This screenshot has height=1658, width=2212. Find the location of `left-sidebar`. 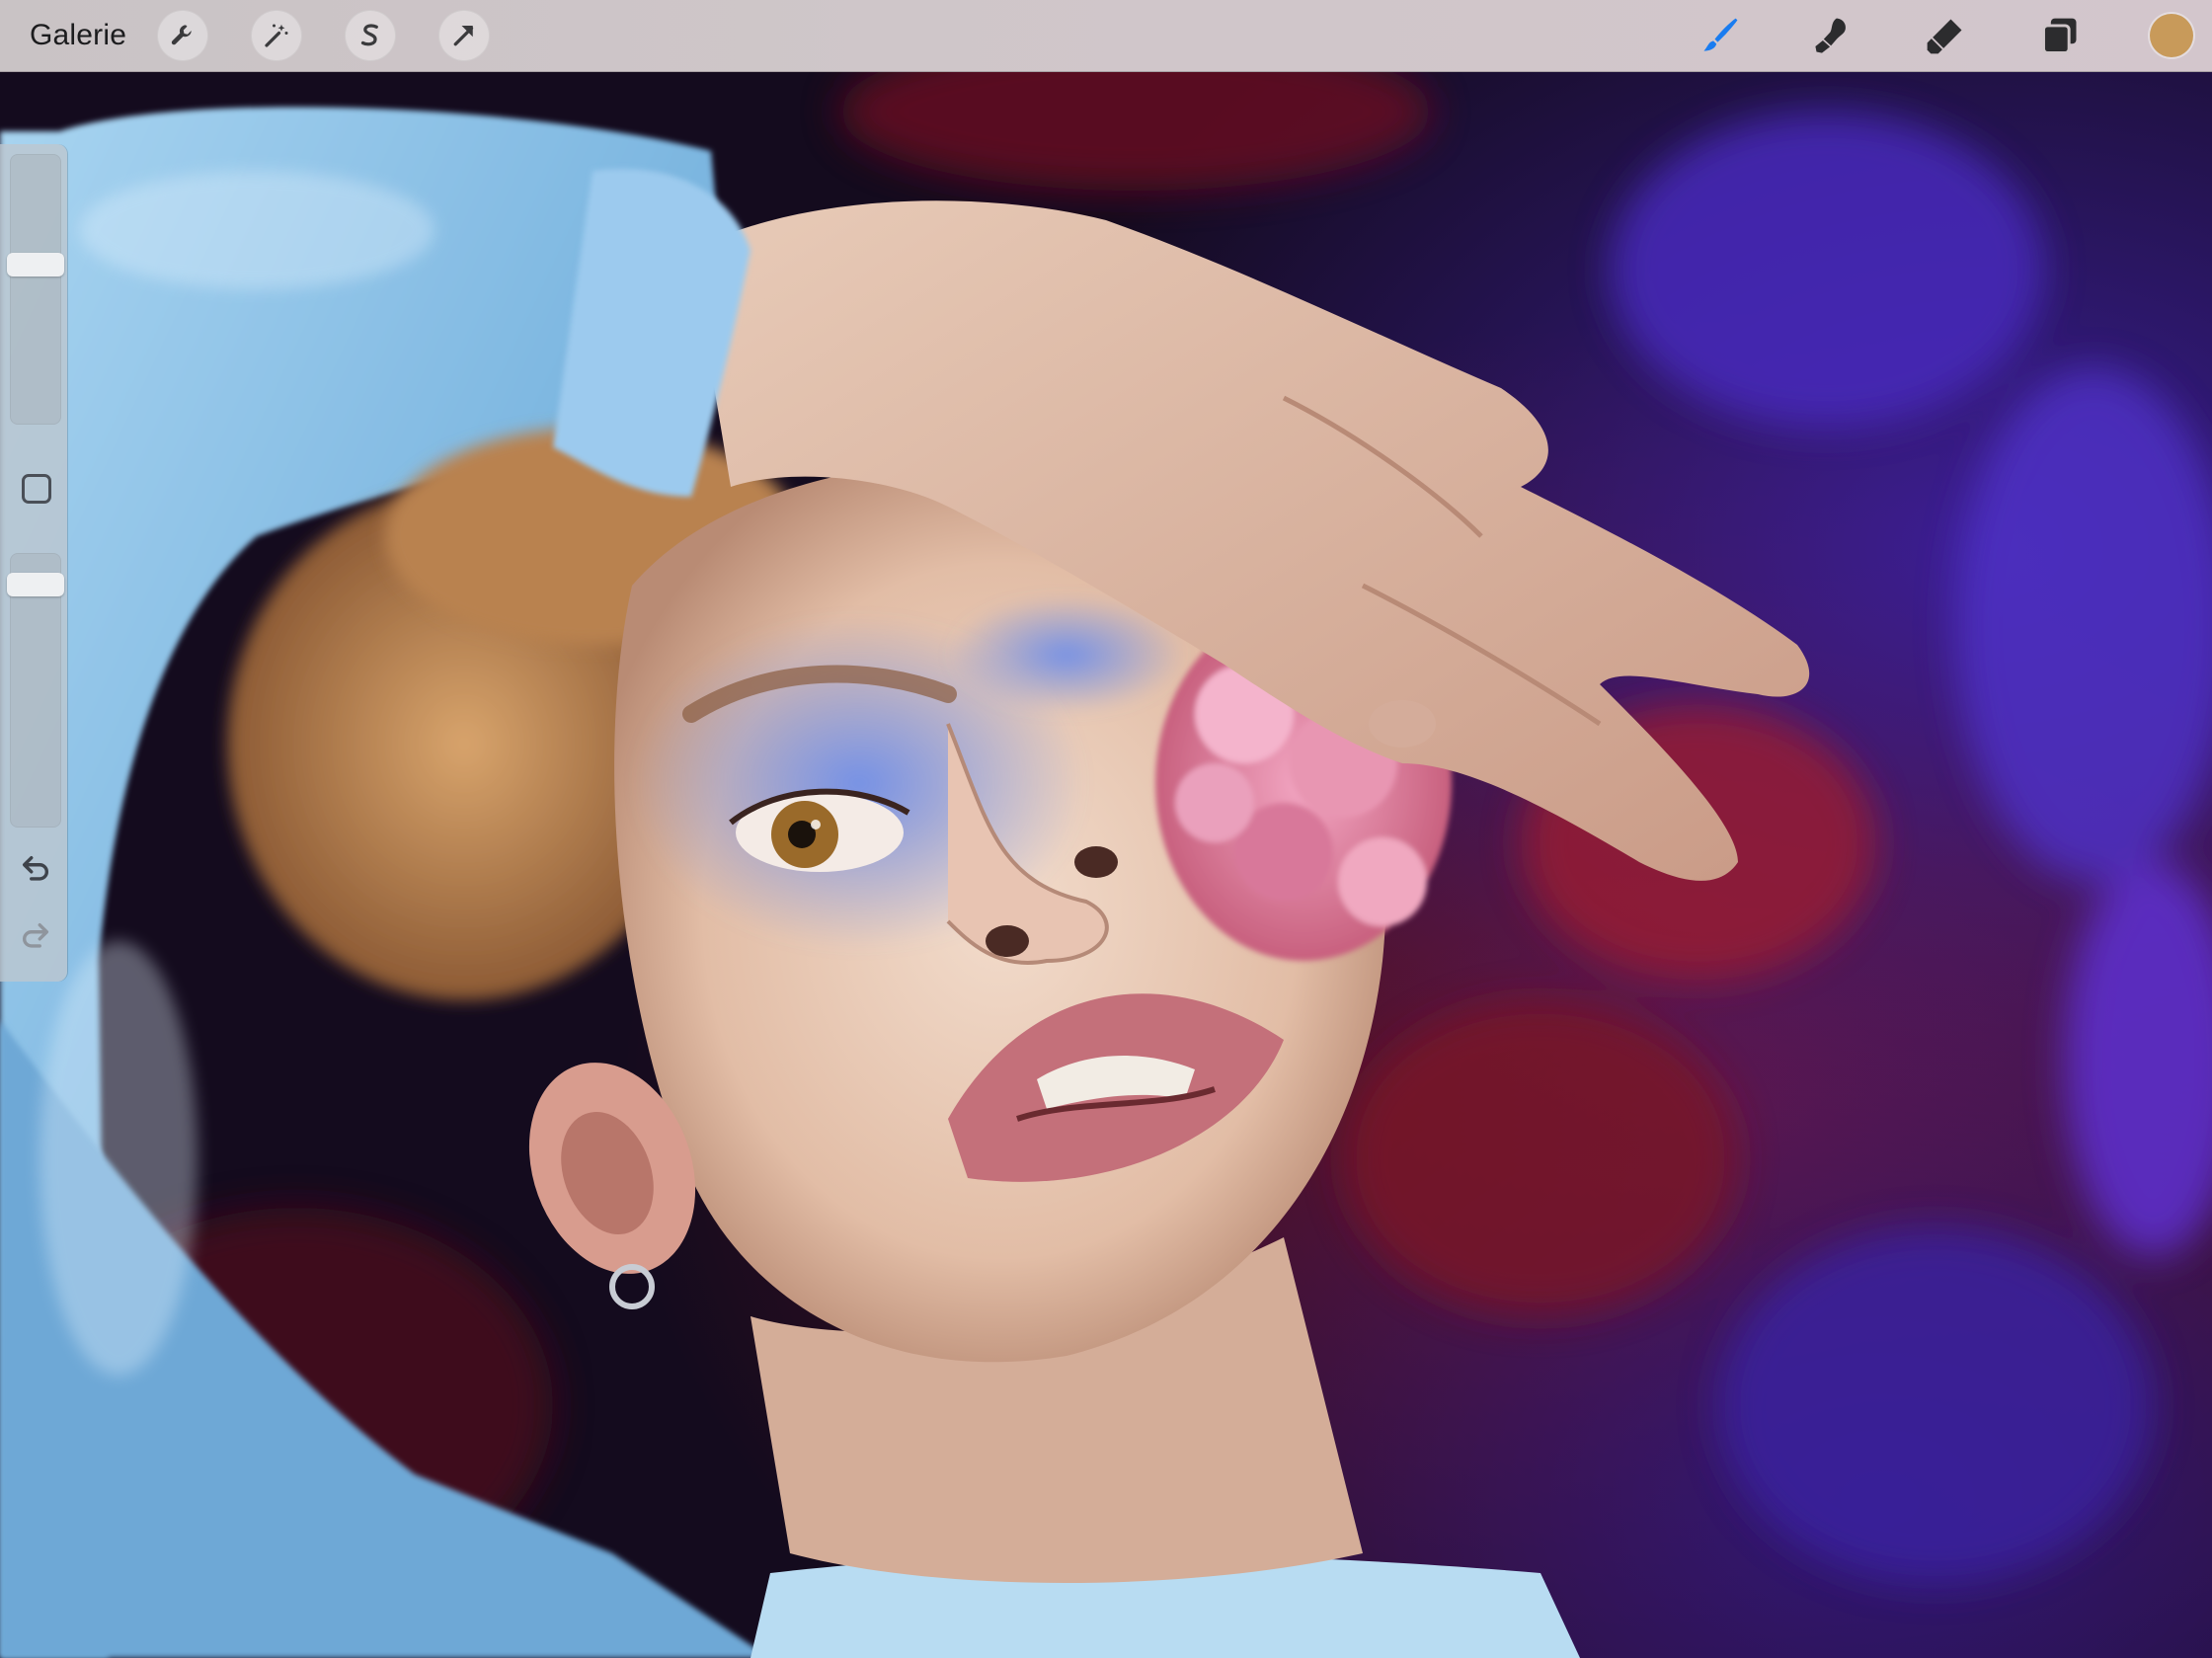

left-sidebar is located at coordinates (34, 563).